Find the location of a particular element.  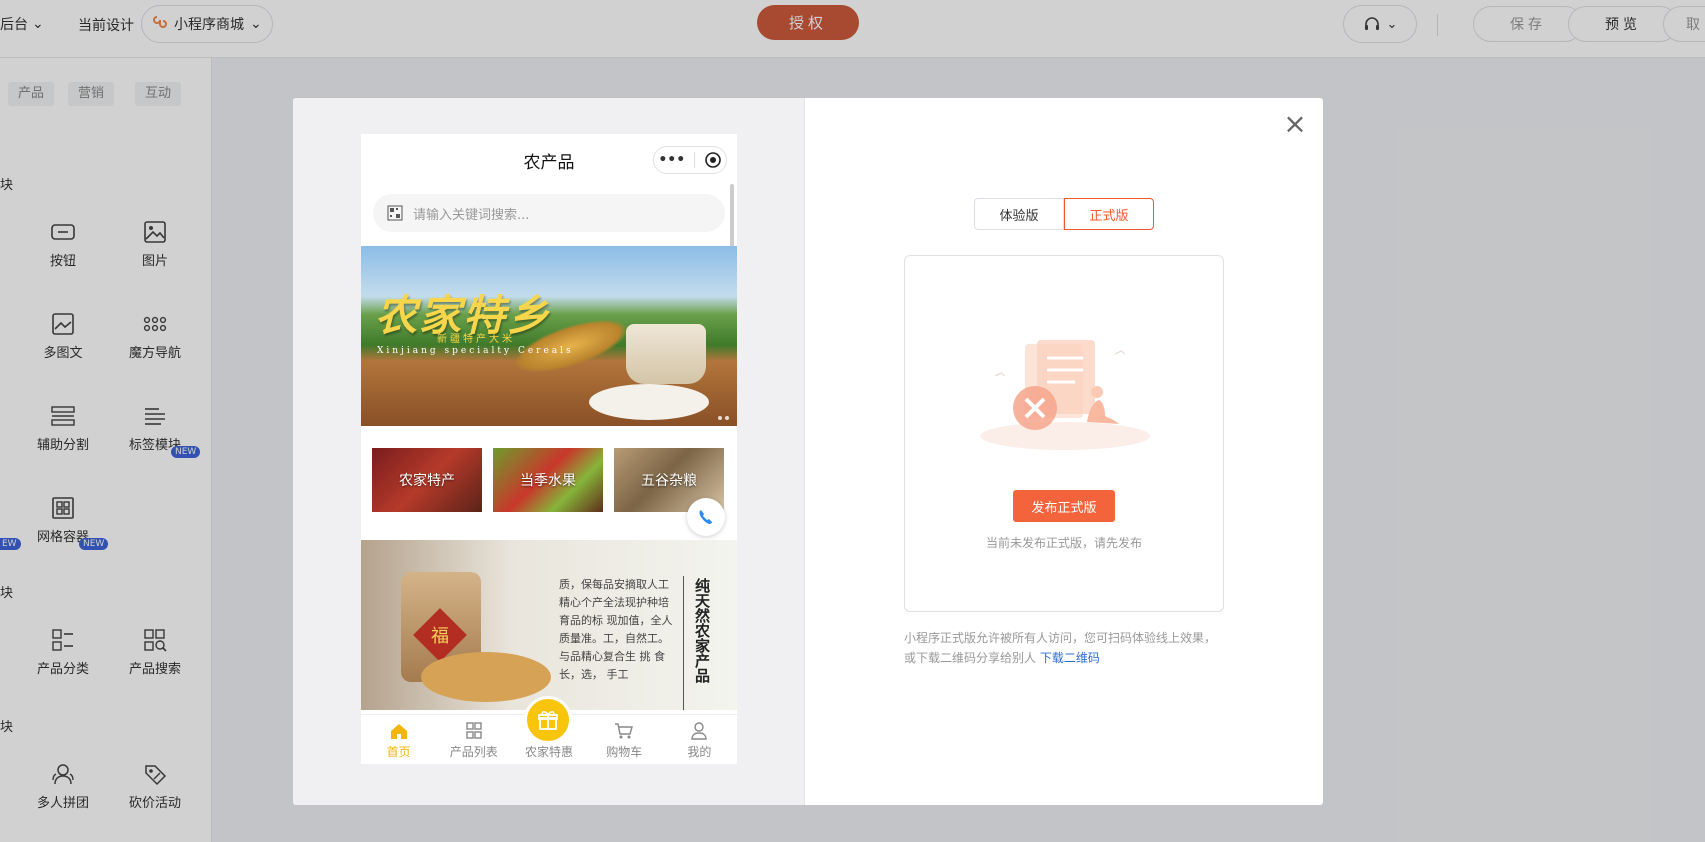

tab-cart: 购物车 is located at coordinates (624, 739).